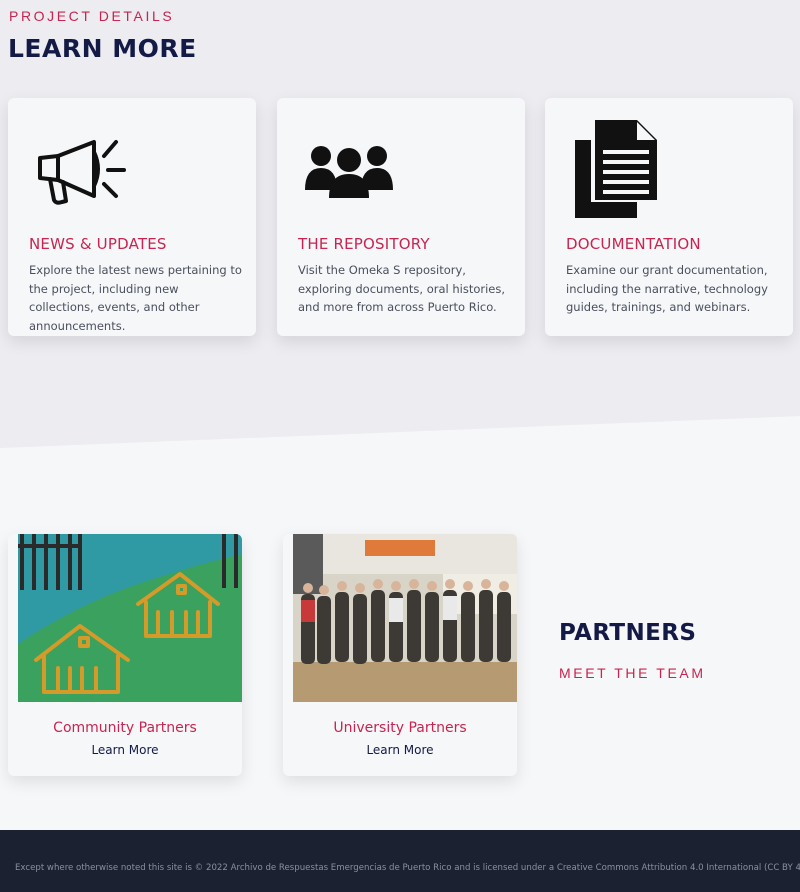 The height and width of the screenshot is (892, 800). What do you see at coordinates (400, 453) in the screenshot?
I see `section-divider` at bounding box center [400, 453].